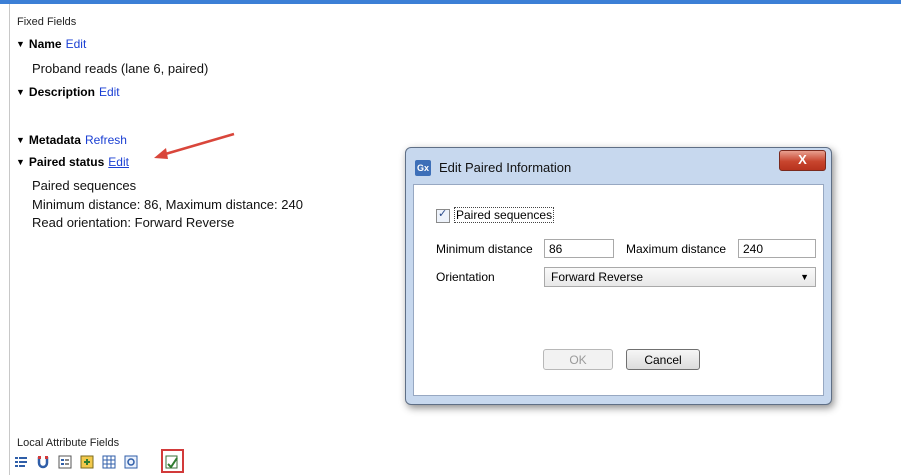 The height and width of the screenshot is (475, 901). What do you see at coordinates (54, 140) in the screenshot?
I see `metadata-label: Metadata` at bounding box center [54, 140].